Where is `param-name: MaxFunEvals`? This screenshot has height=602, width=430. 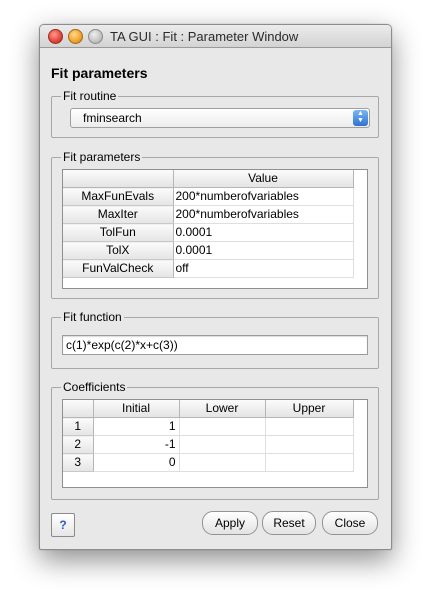 param-name: MaxFunEvals is located at coordinates (118, 196).